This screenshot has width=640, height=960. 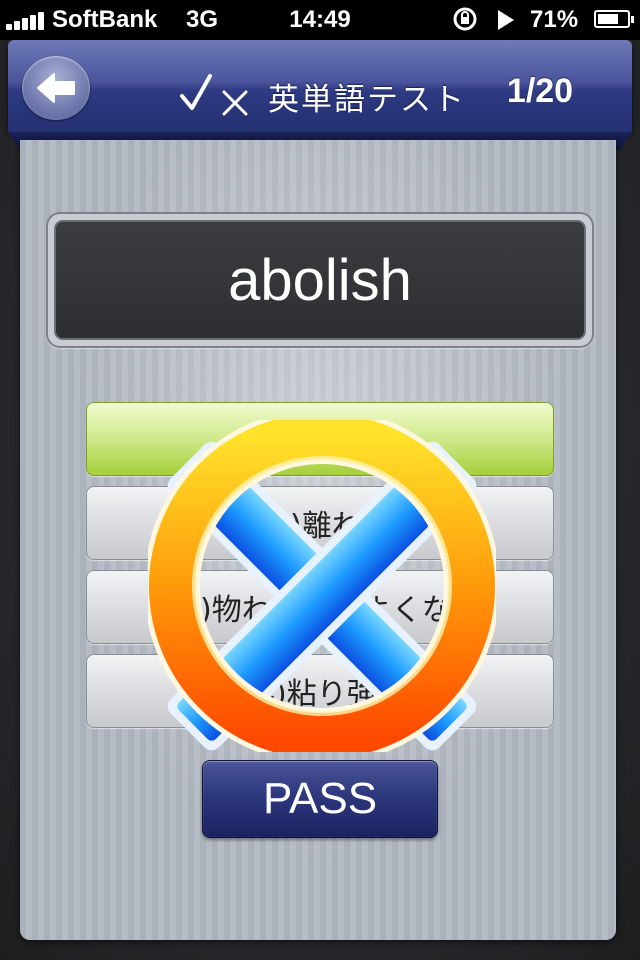 I want to click on pass-button: PASS, so click(x=320, y=799).